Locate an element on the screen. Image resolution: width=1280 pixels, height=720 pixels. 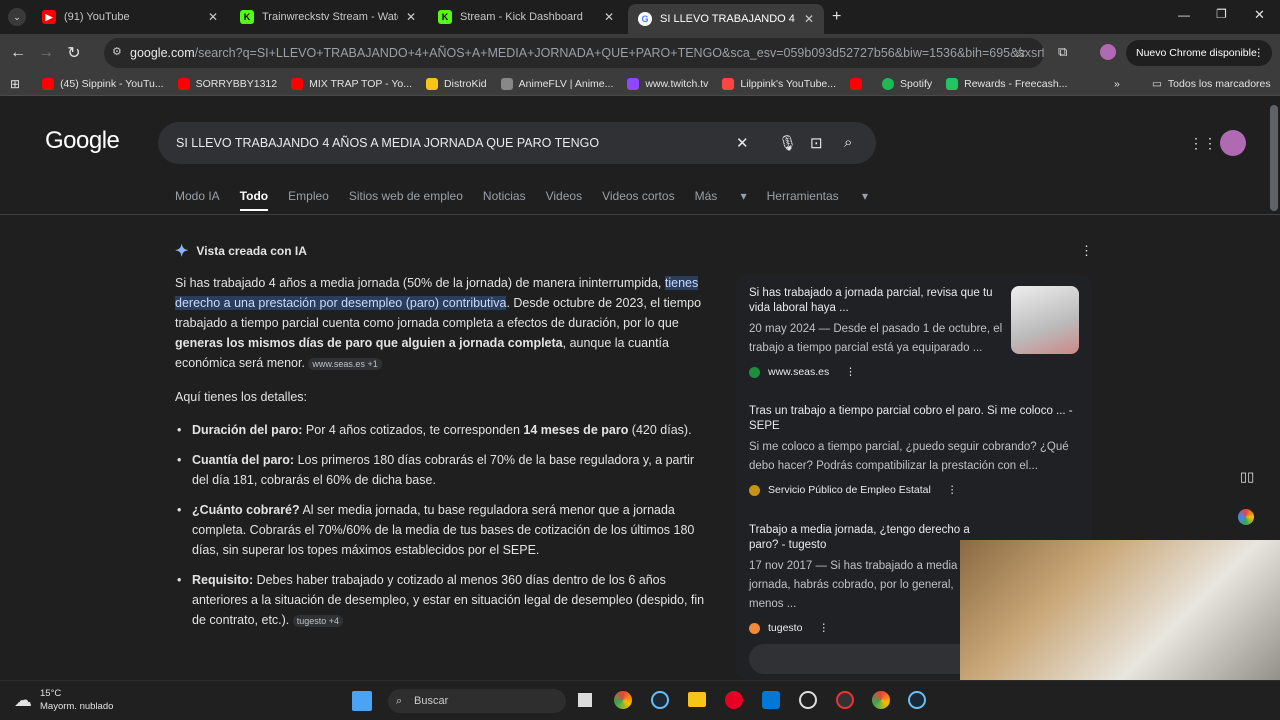
new-tab-button: + is located at coordinates (836, 17).